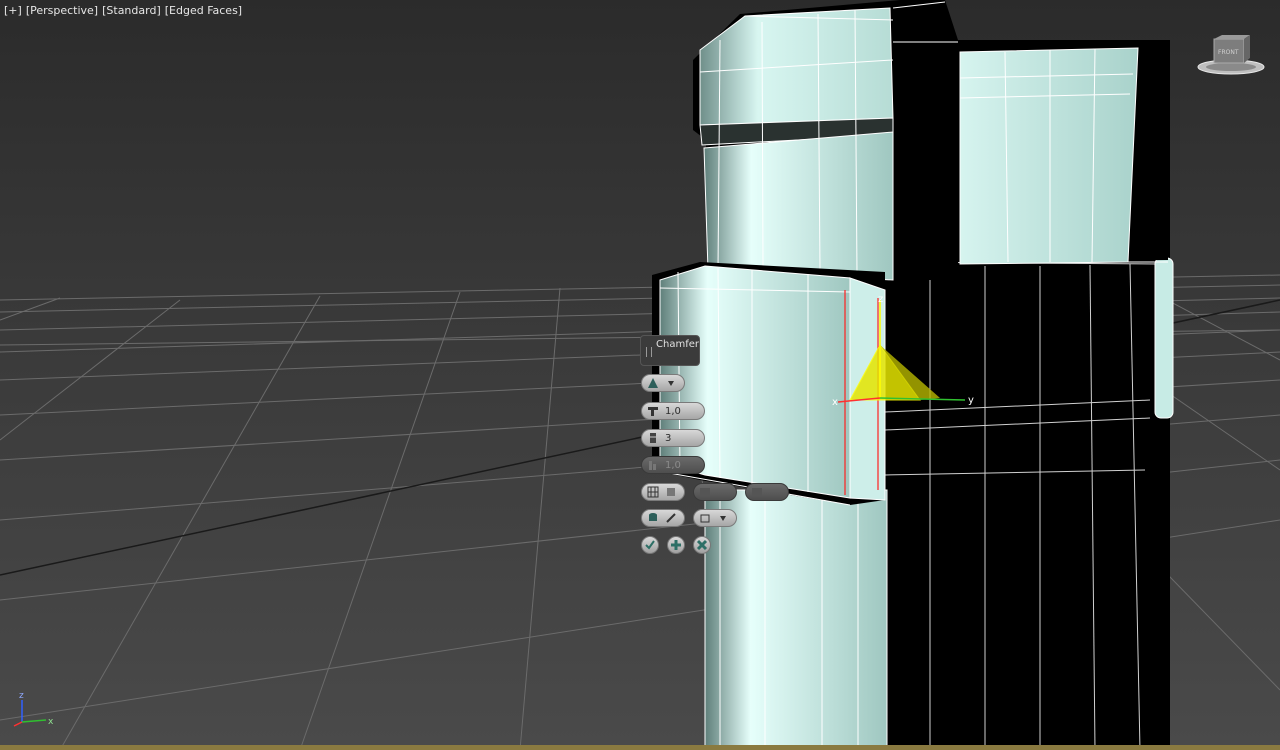 The width and height of the screenshot is (1280, 750). I want to click on quad-chamfer-toggle, so click(767, 492).